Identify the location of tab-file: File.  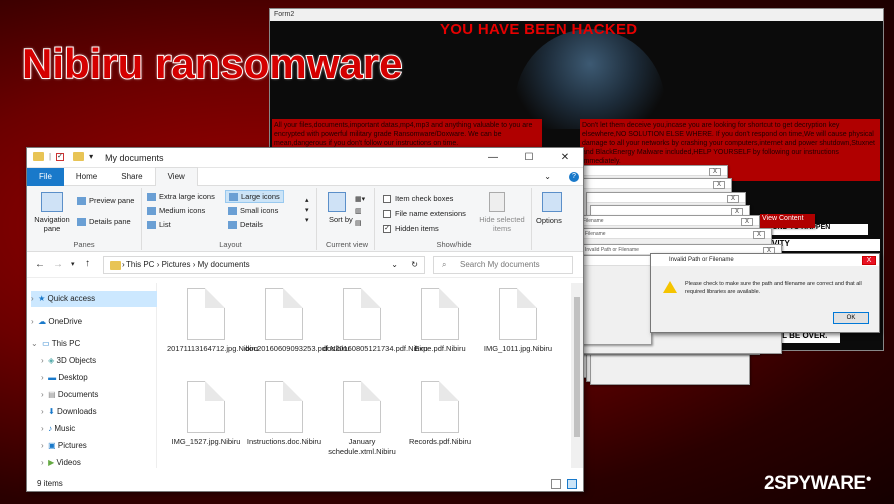
(45, 176).